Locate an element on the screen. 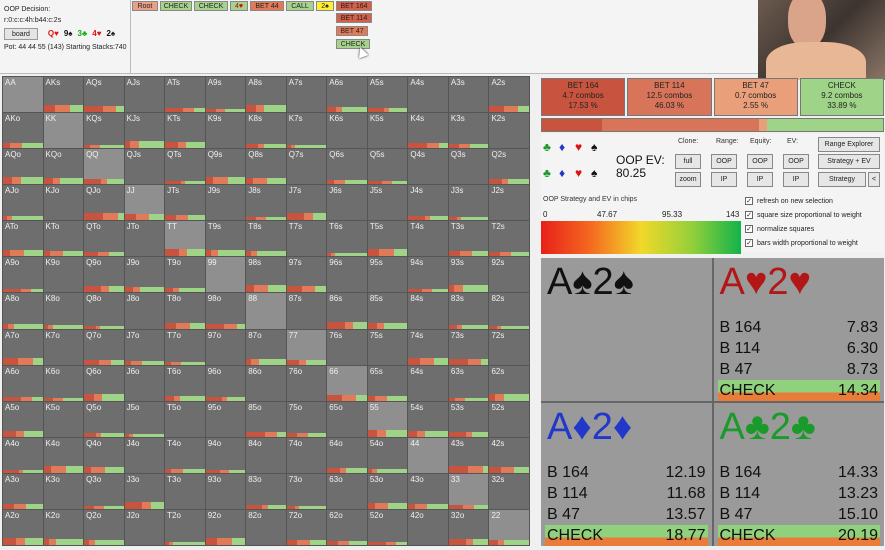 Image resolution: width=885 pixels, height=550 pixels. suit-filter-icon: ♣ is located at coordinates (547, 147).